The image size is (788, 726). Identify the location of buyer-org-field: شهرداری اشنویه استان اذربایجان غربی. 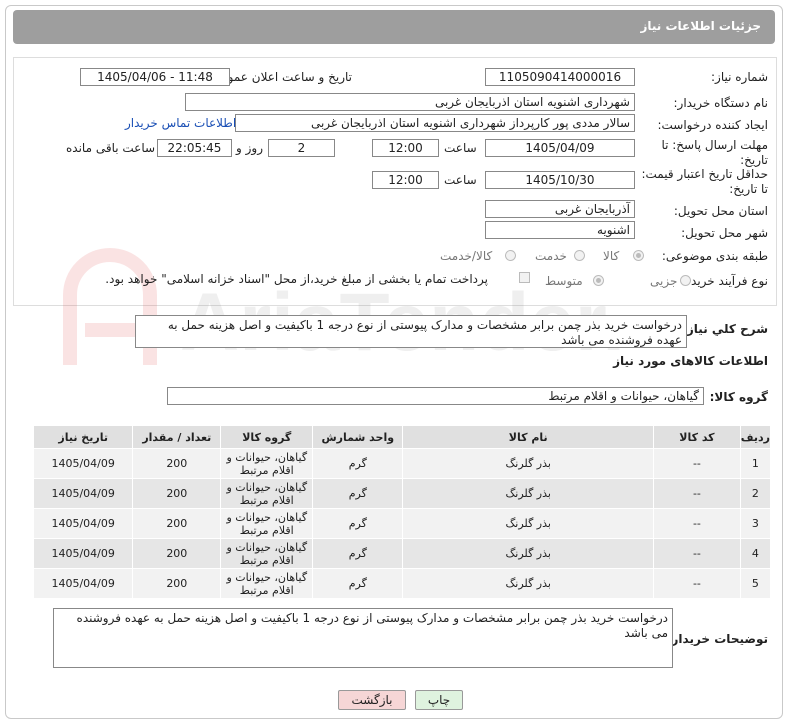
(410, 102).